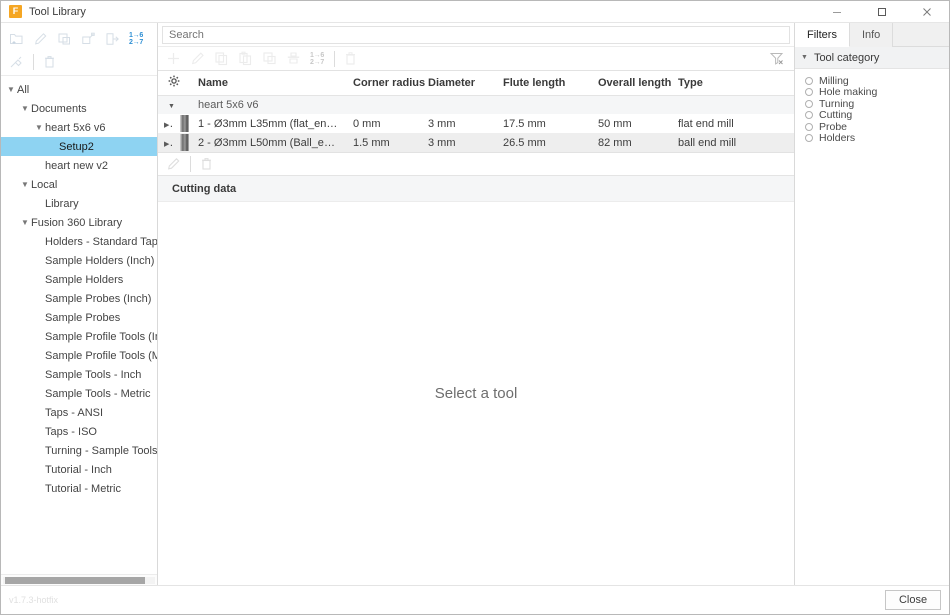 This screenshot has width=950, height=615. What do you see at coordinates (733, 83) in the screenshot?
I see `column-header-type: Type` at bounding box center [733, 83].